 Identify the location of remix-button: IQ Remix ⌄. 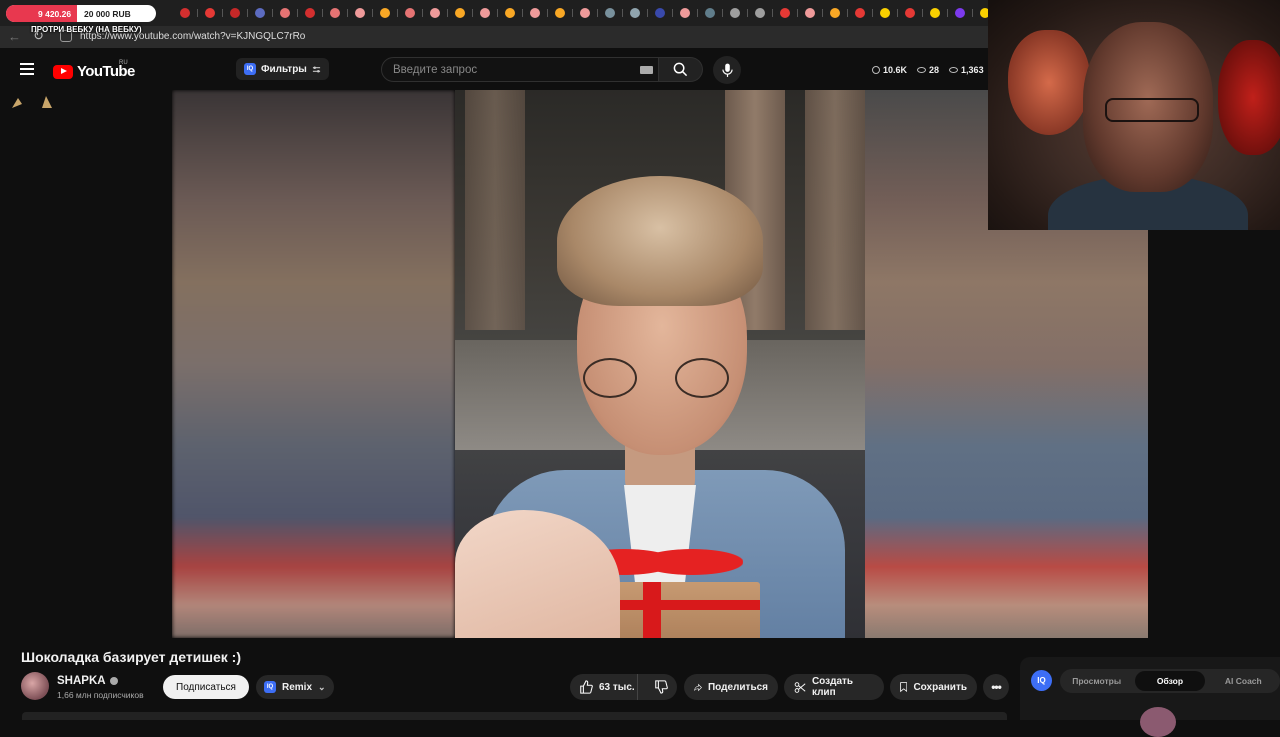
(295, 687).